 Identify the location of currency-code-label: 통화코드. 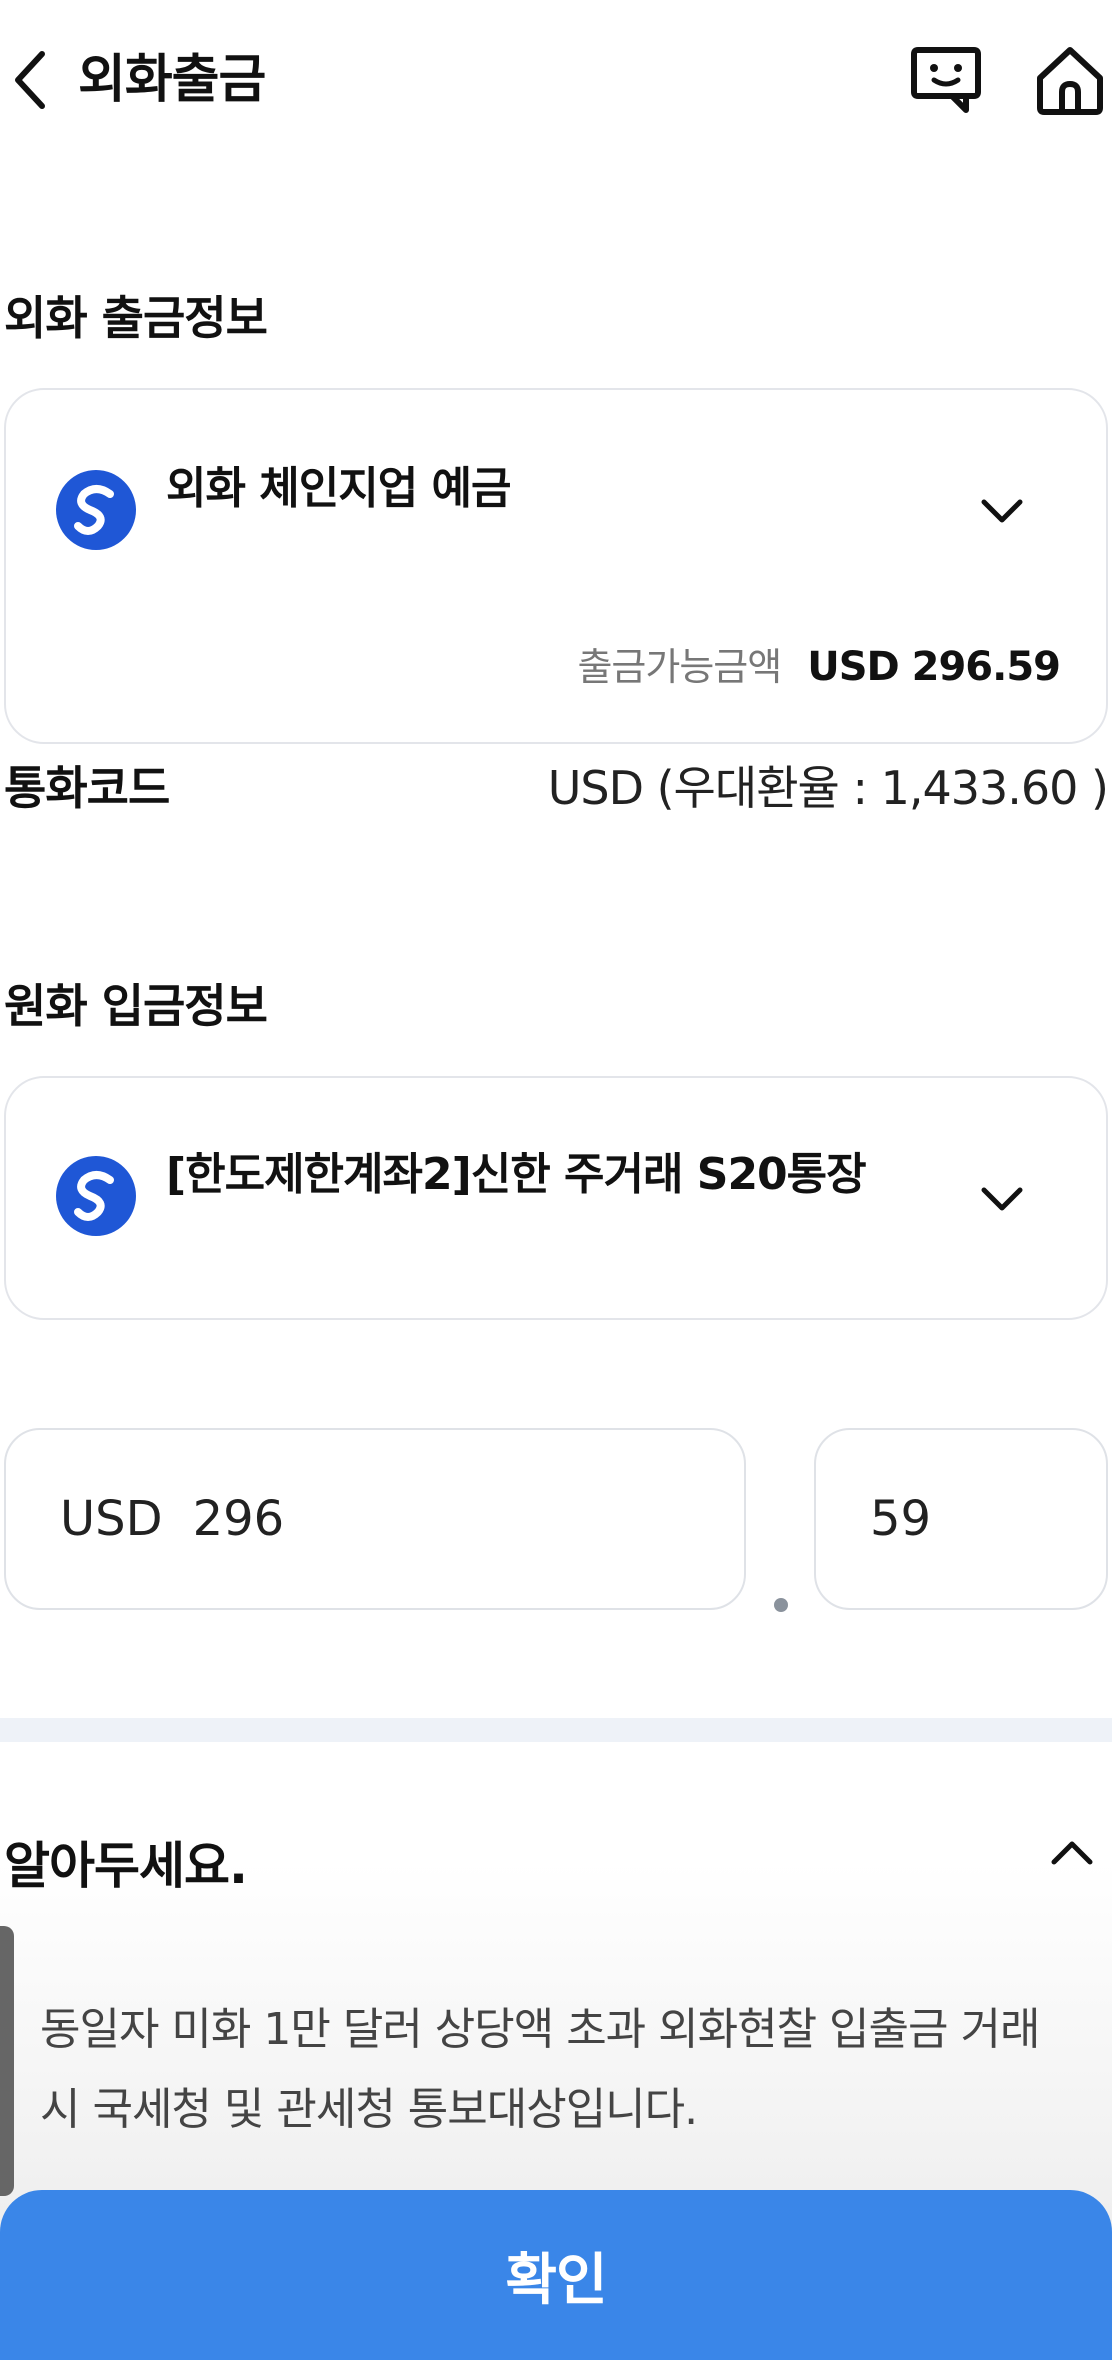
(87, 788).